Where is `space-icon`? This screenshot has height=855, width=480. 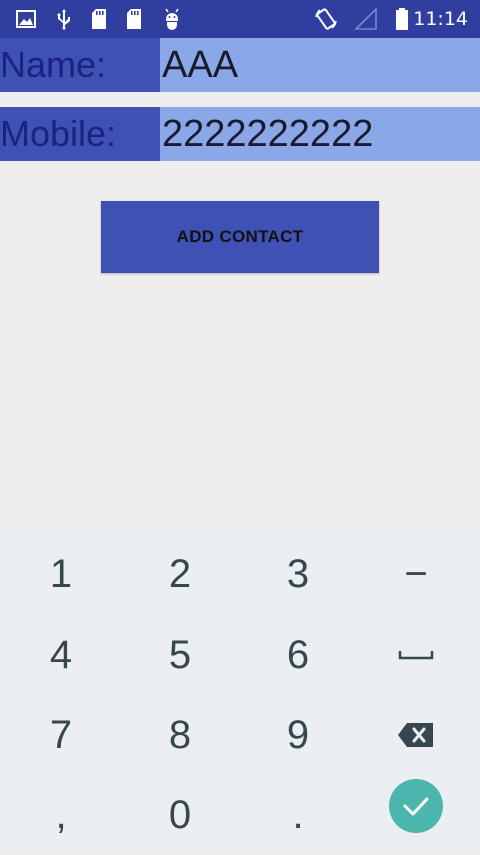
space-icon is located at coordinates (416, 655).